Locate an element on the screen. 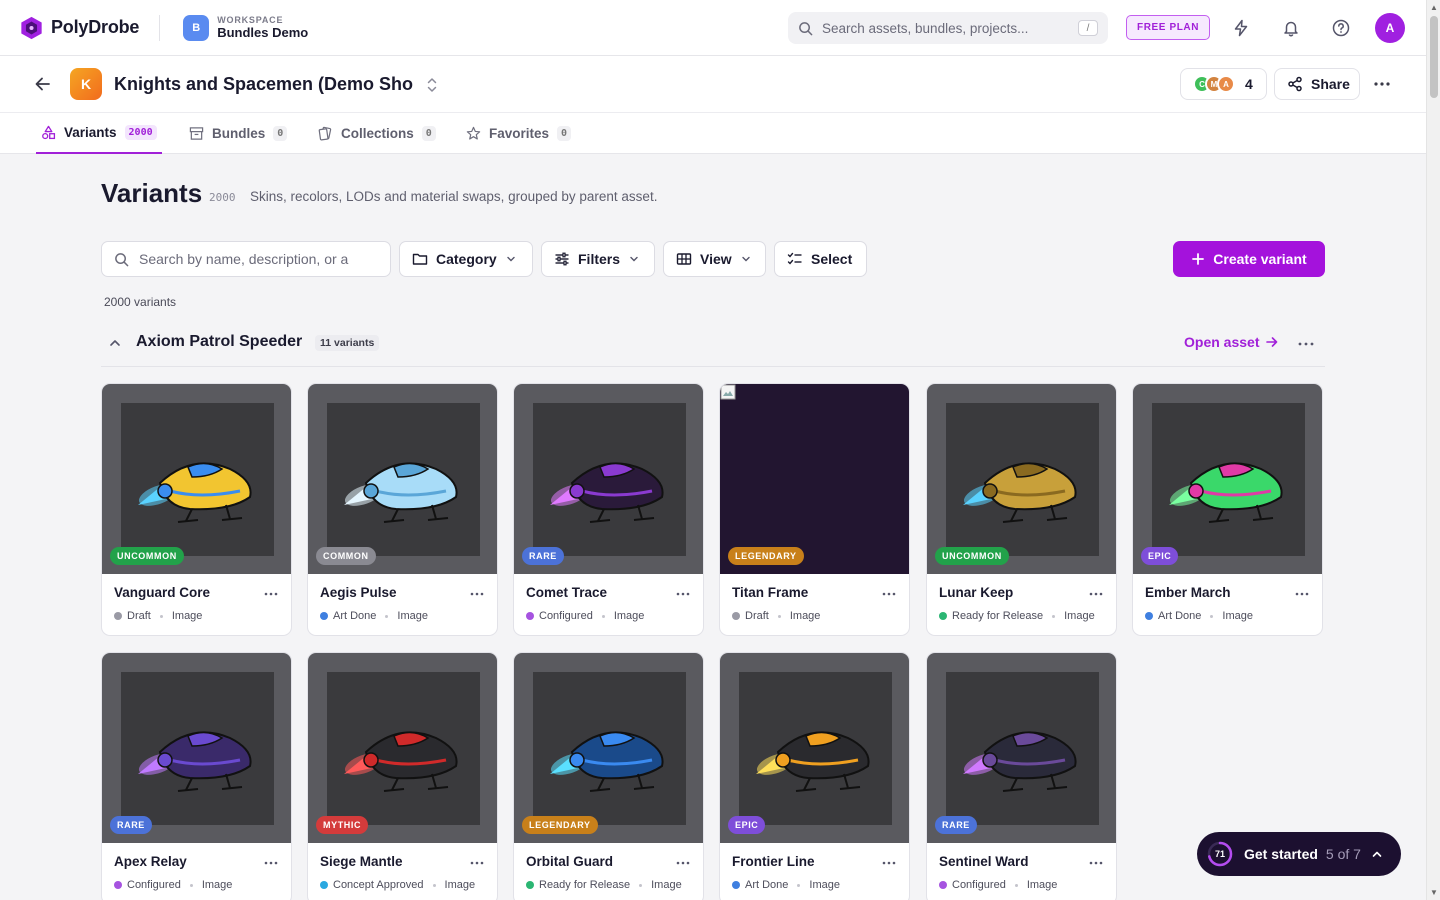 The width and height of the screenshot is (1440, 900). filters-dropdown: Filters is located at coordinates (598, 259).